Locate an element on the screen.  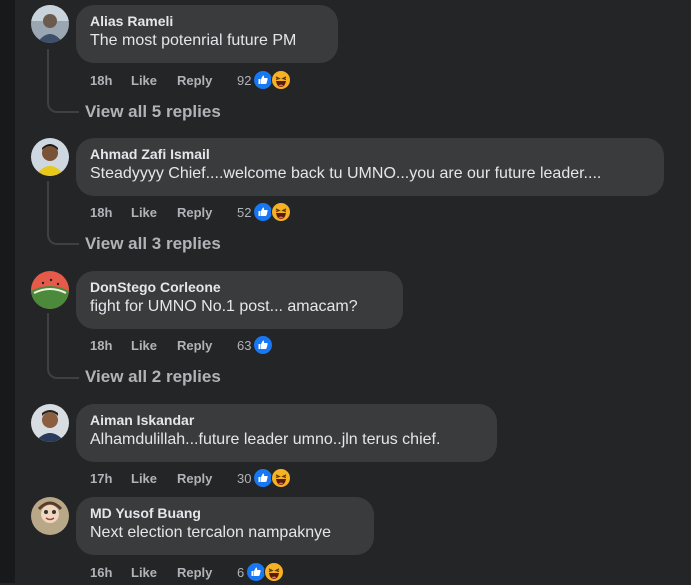
comment-text: The most potenrial future PM is located at coordinates (193, 40).